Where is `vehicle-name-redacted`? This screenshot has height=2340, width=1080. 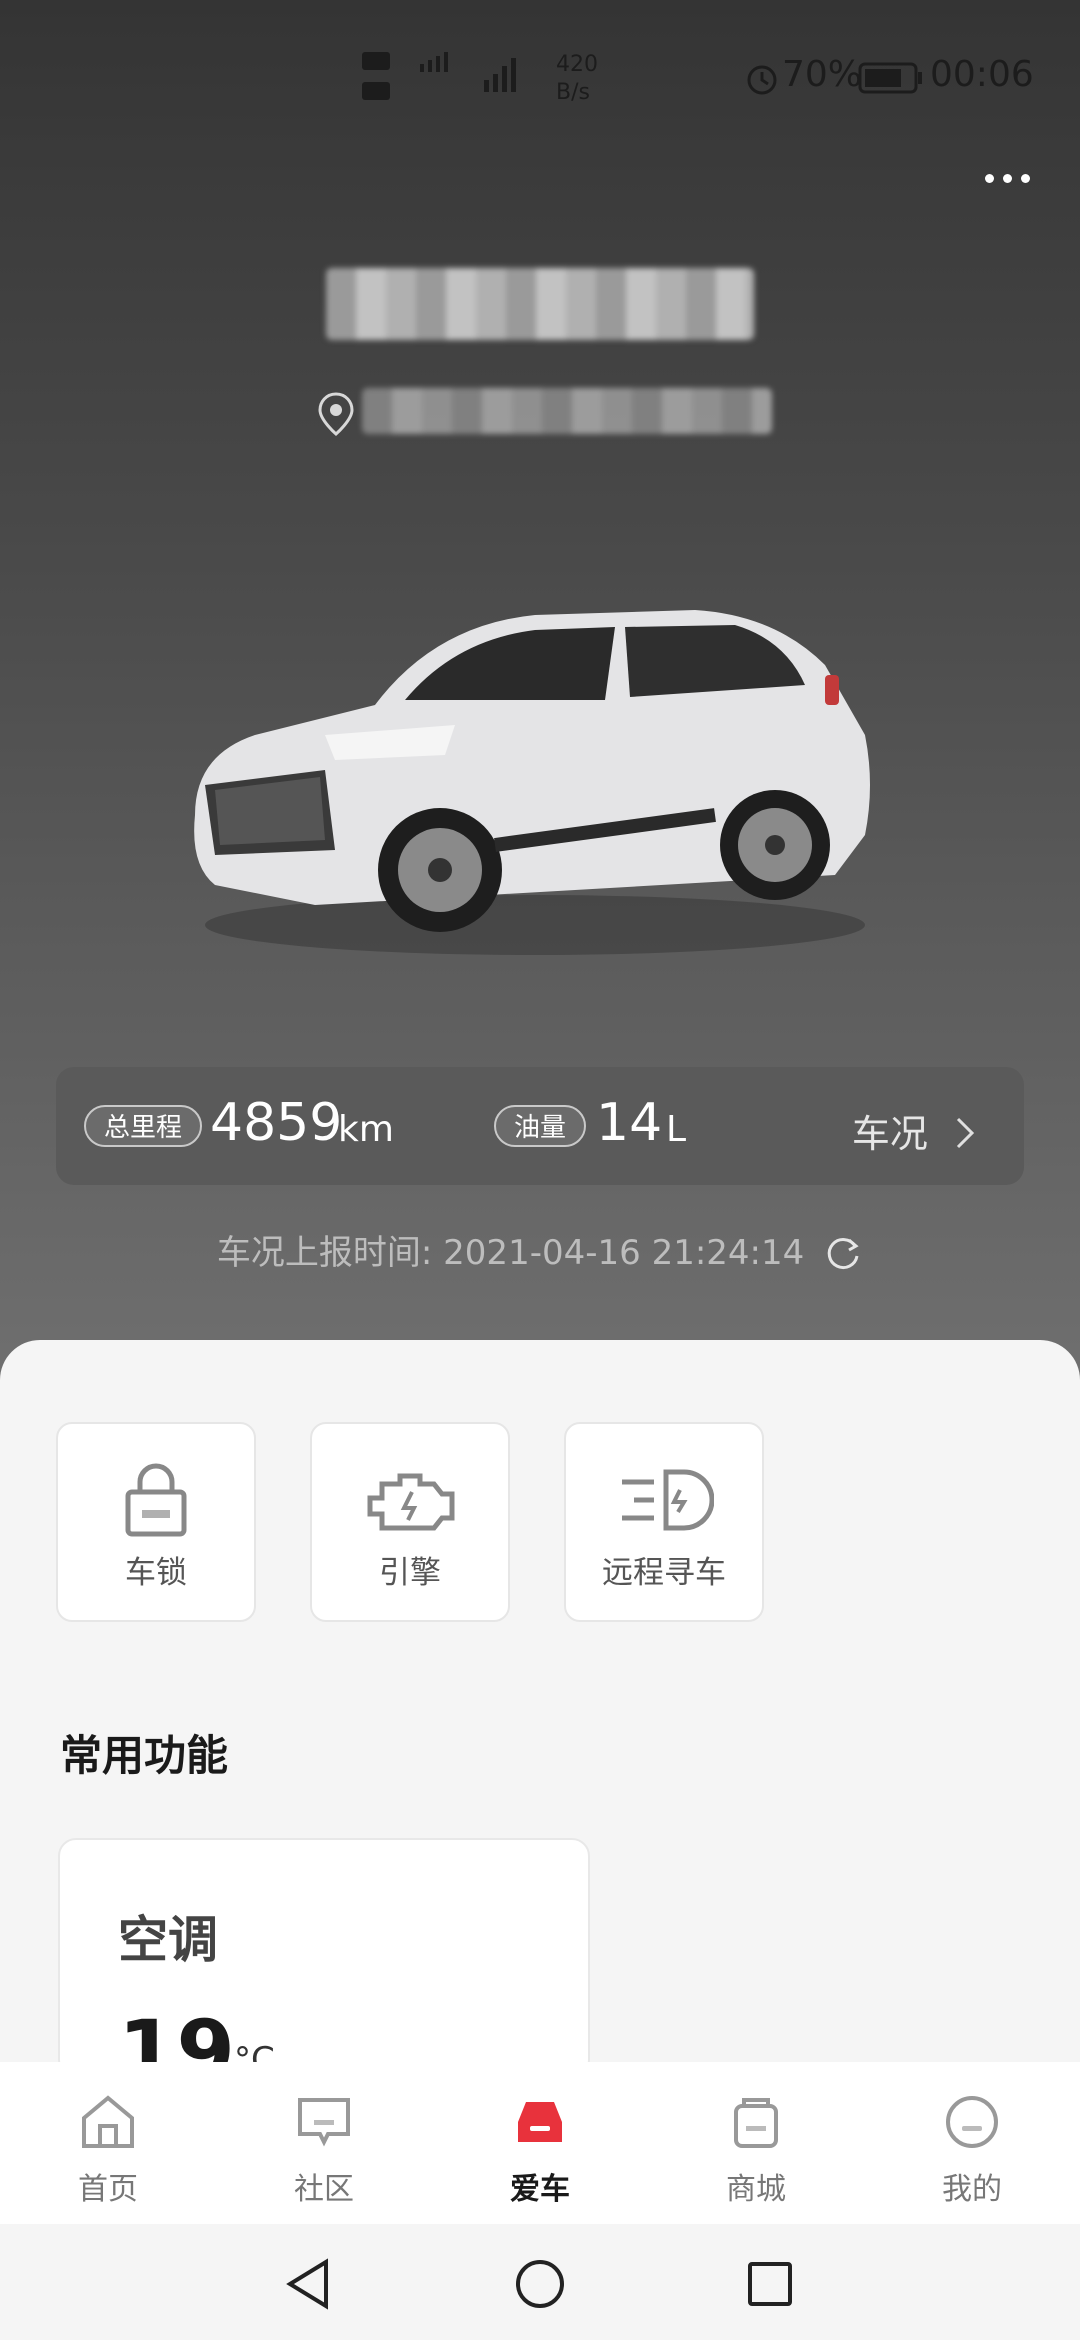
vehicle-name-redacted is located at coordinates (540, 304).